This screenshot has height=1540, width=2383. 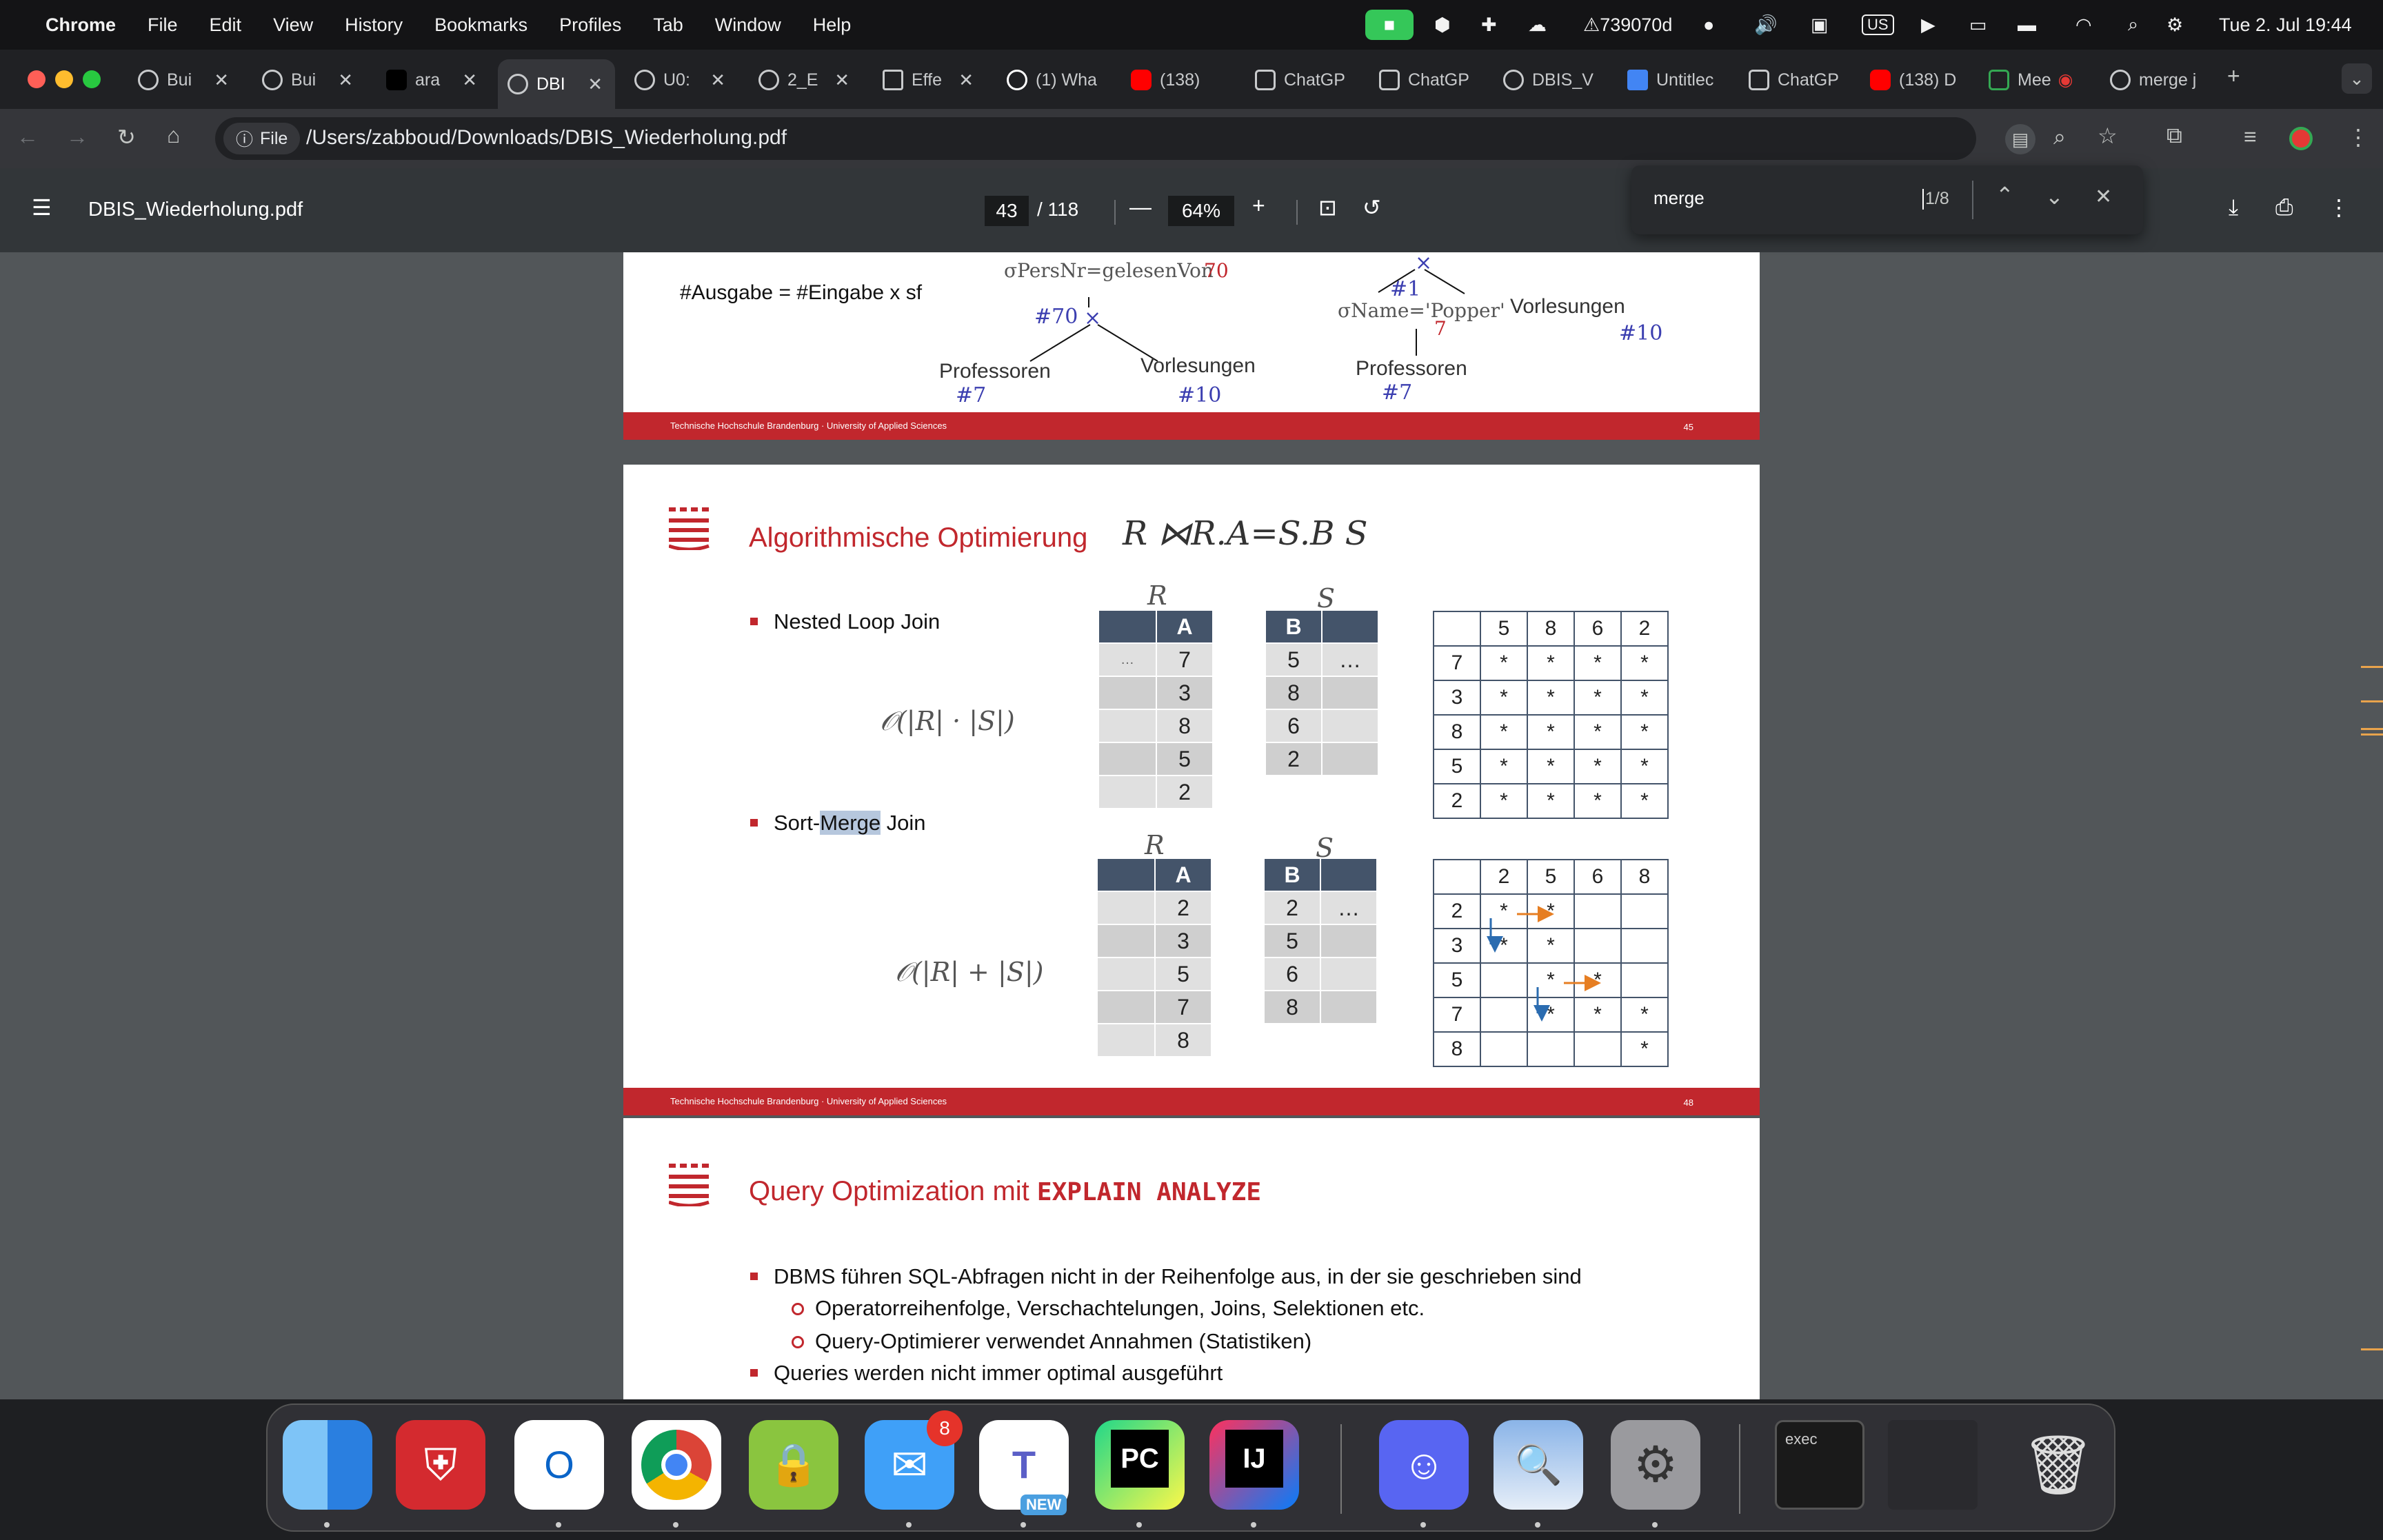 I want to click on tab-2: Bui ✕, so click(x=308, y=80).